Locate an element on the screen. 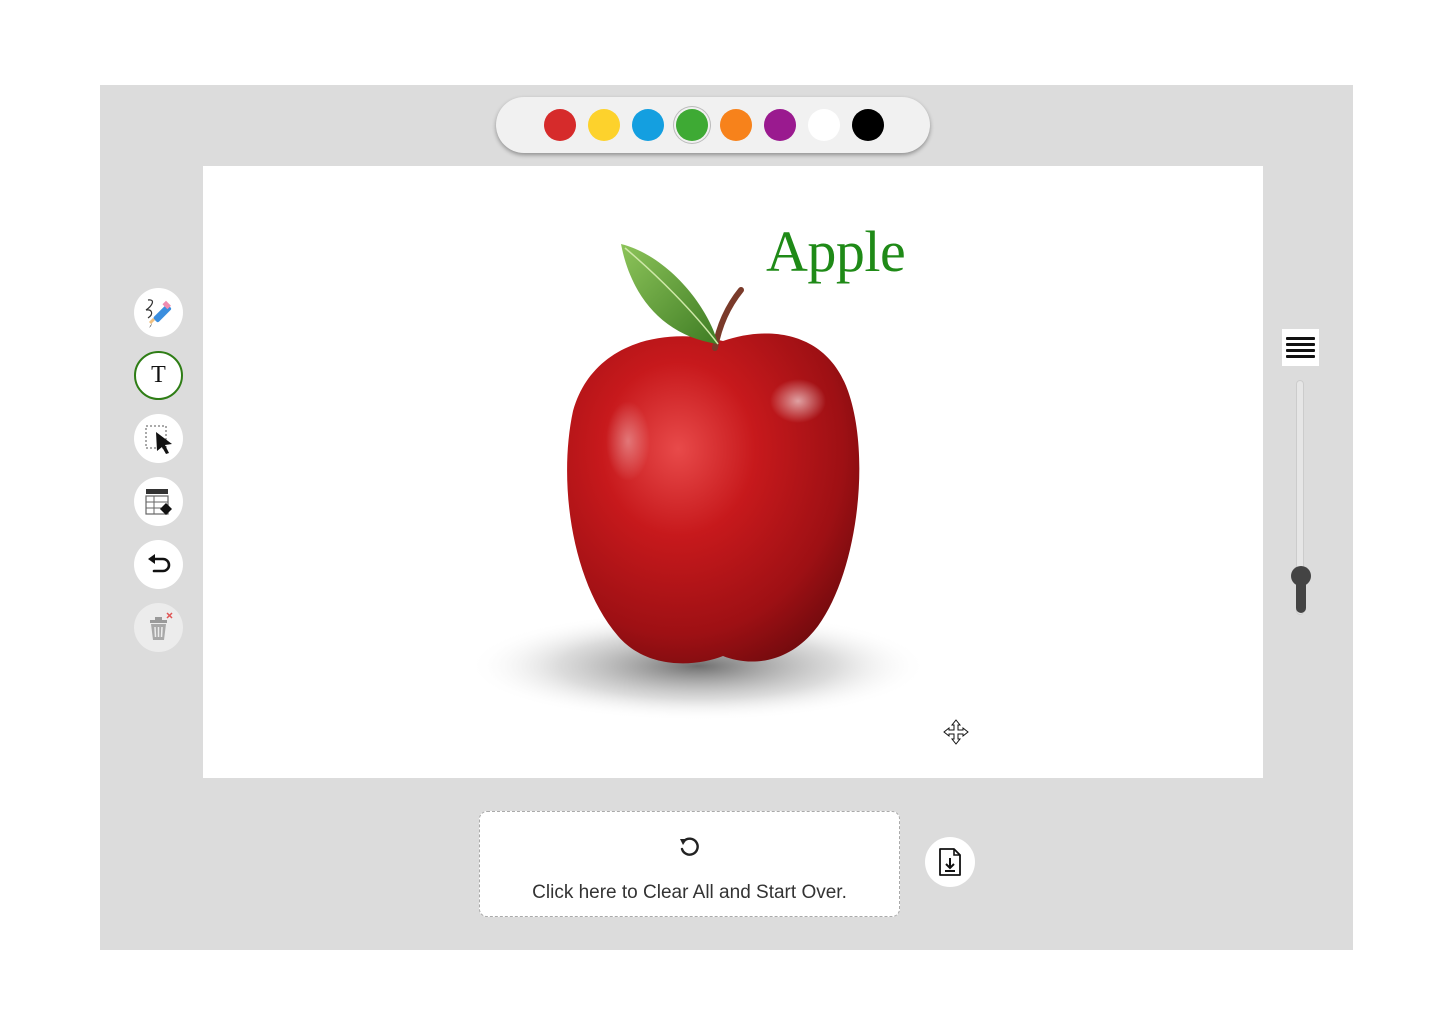 The image size is (1450, 1034). refresh-icon is located at coordinates (689, 846).